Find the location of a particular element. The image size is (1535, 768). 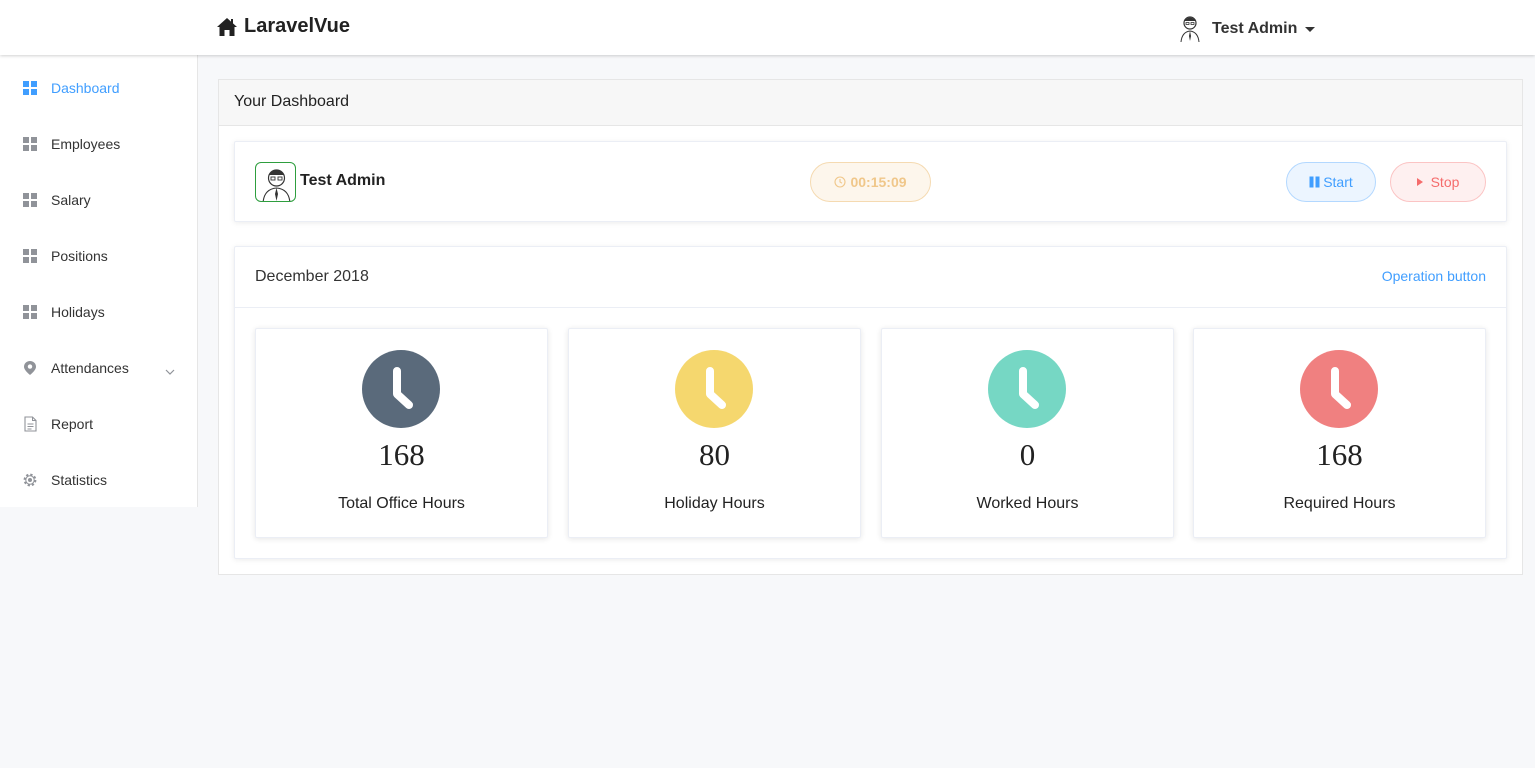

sidebar-item-statistics: Statistics is located at coordinates (98, 480).